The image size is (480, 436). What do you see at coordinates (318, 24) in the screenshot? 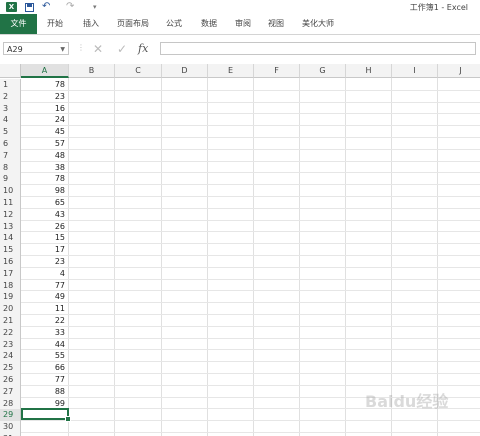
I see `tab-beautify-master: 美化大师` at bounding box center [318, 24].